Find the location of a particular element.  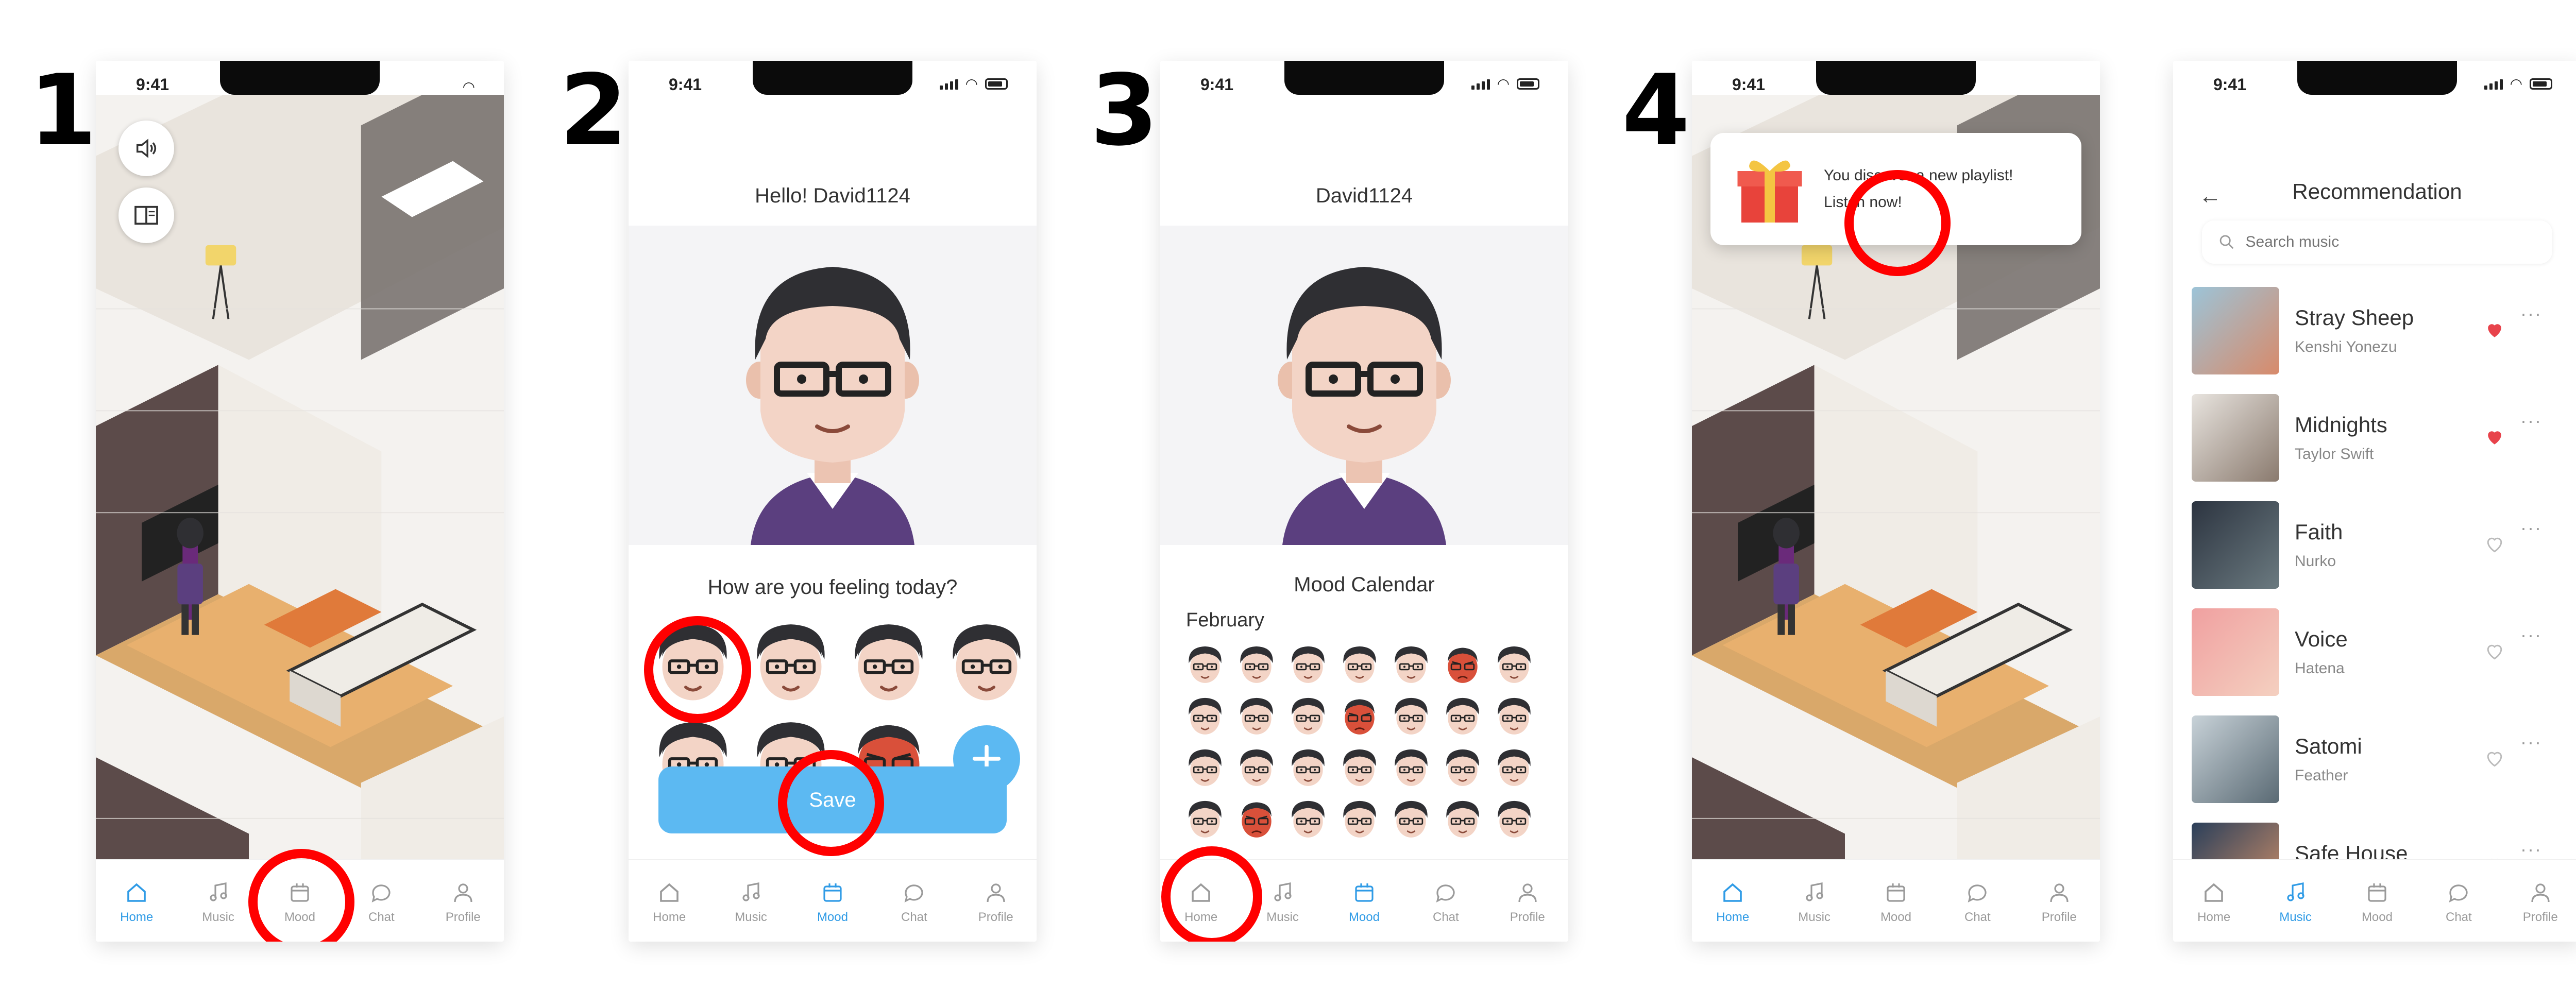

isometric-room is located at coordinates (300, 477).